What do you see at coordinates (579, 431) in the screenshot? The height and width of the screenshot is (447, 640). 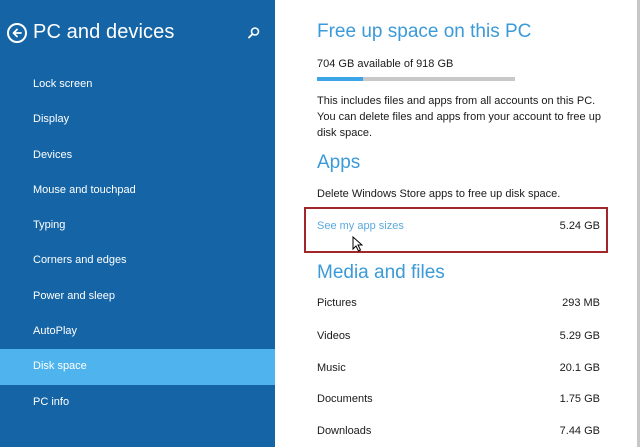 I see `media-row-size: 7.44 GB` at bounding box center [579, 431].